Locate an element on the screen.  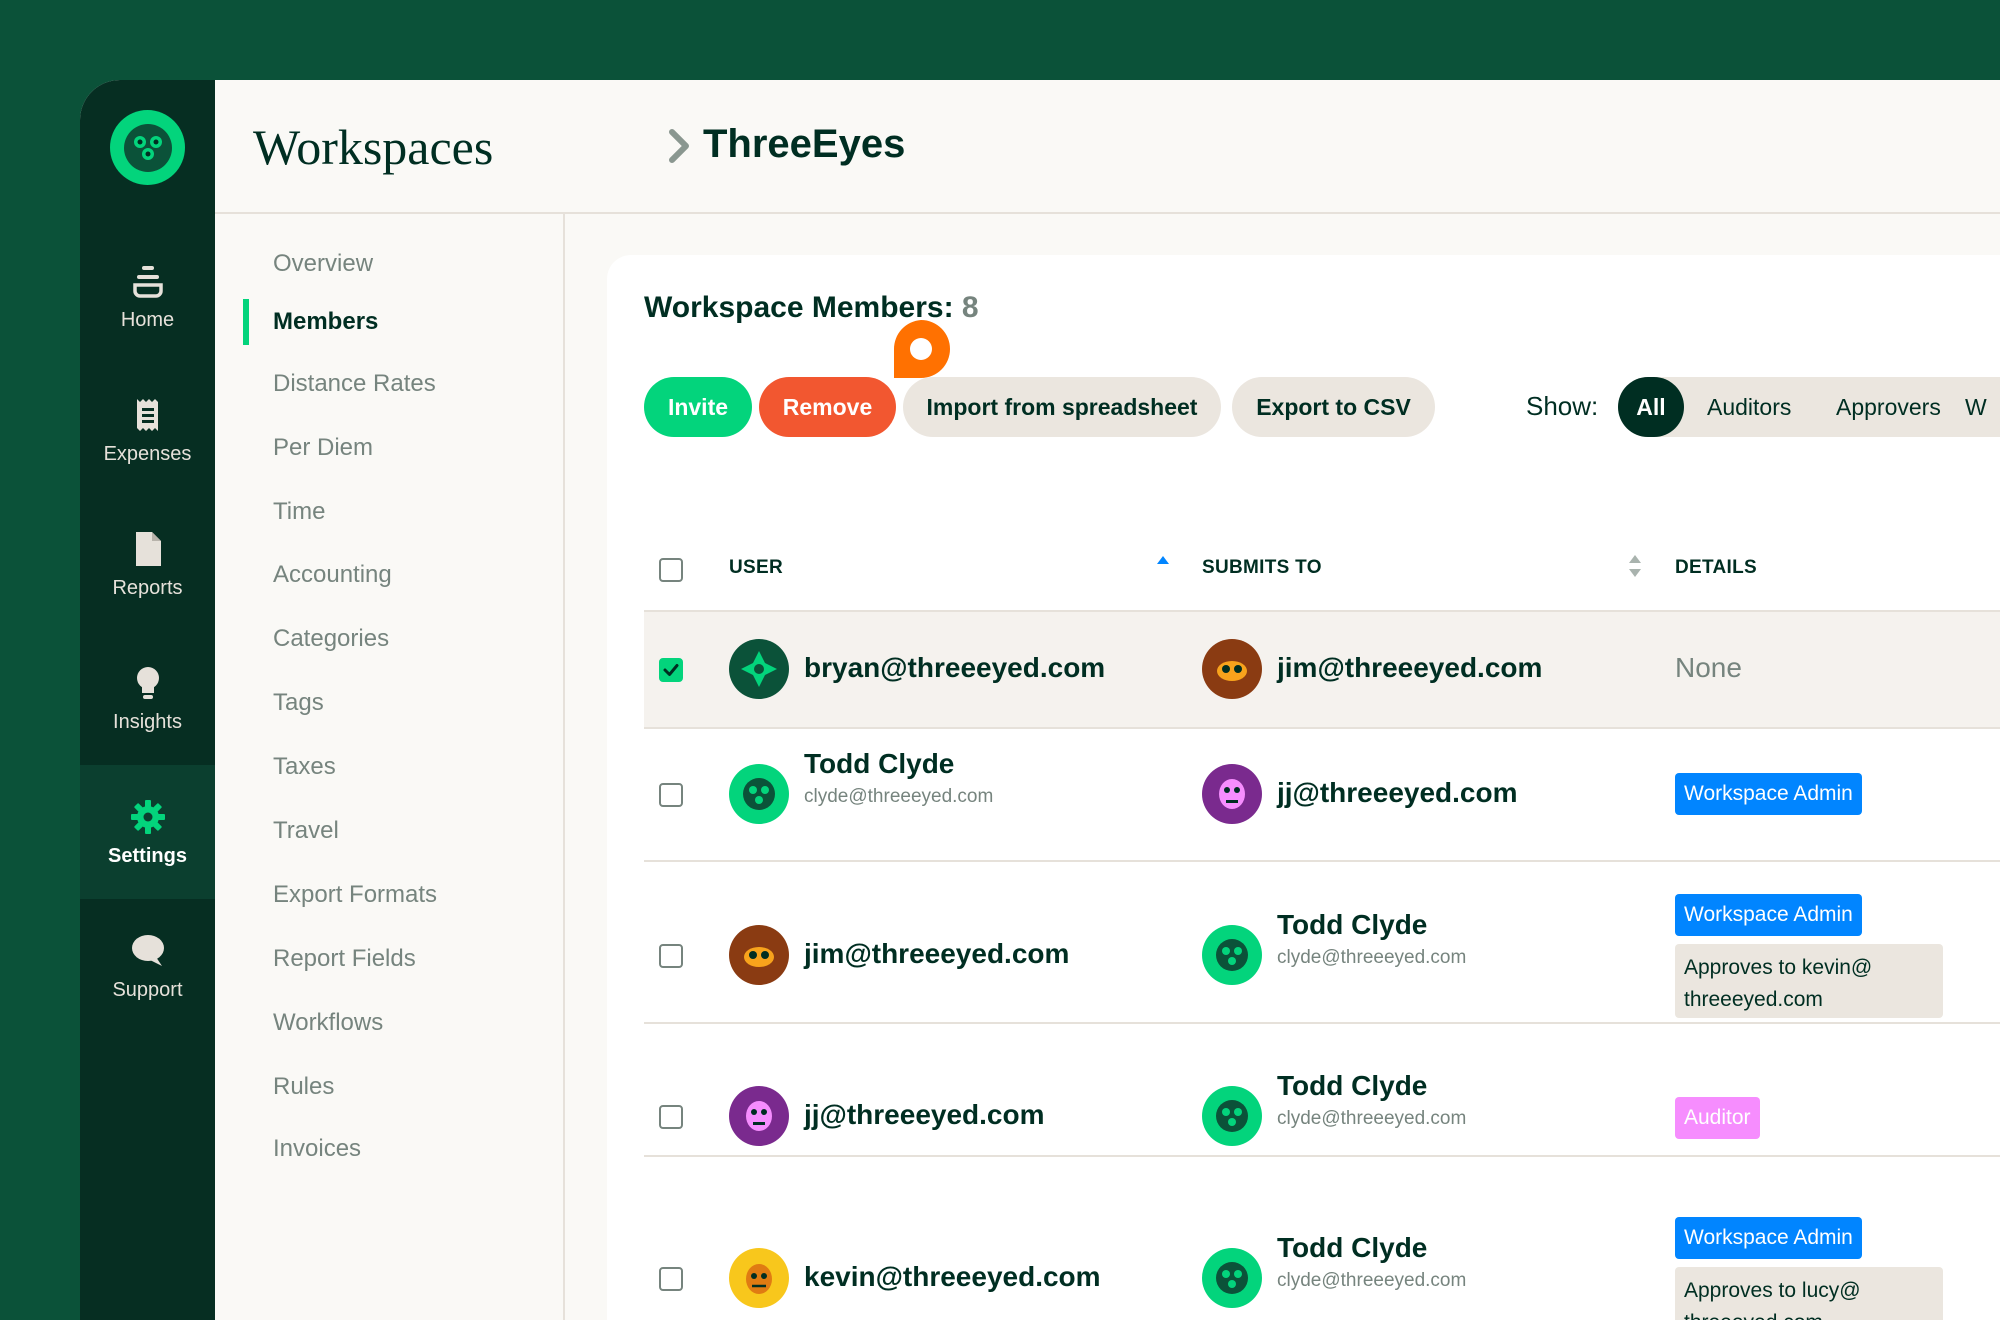
nav-expenses: Expenses is located at coordinates (147, 430).